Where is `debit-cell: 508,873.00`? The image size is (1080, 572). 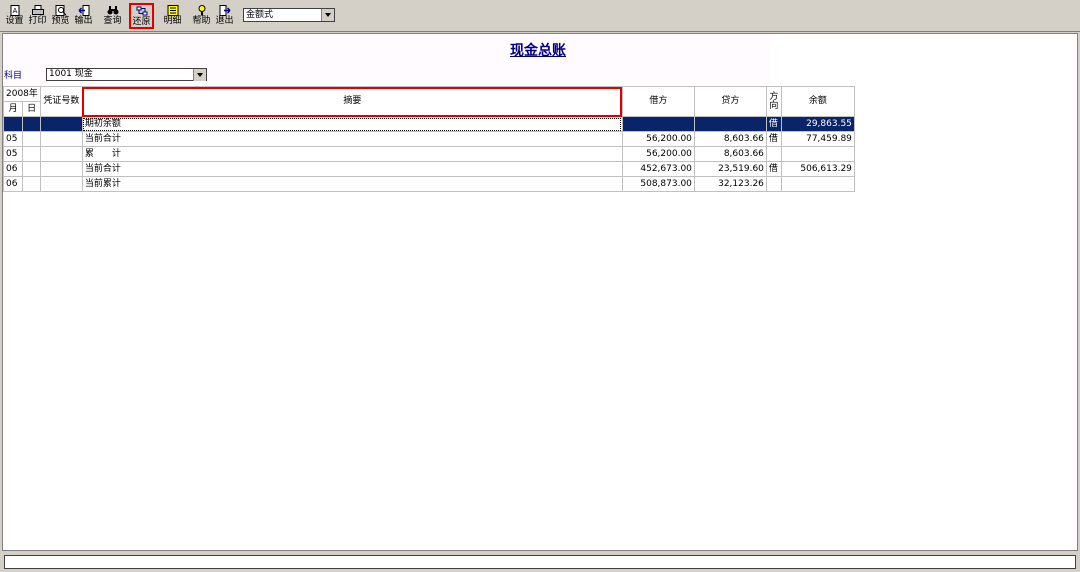 debit-cell: 508,873.00 is located at coordinates (658, 184).